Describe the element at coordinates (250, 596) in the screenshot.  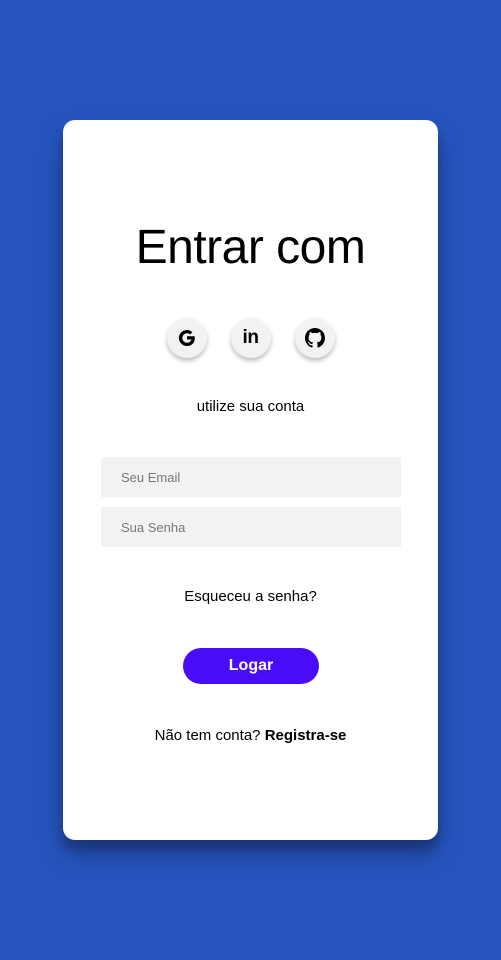
I see `forgot-password-link: Esqueceu a senha?` at that location.